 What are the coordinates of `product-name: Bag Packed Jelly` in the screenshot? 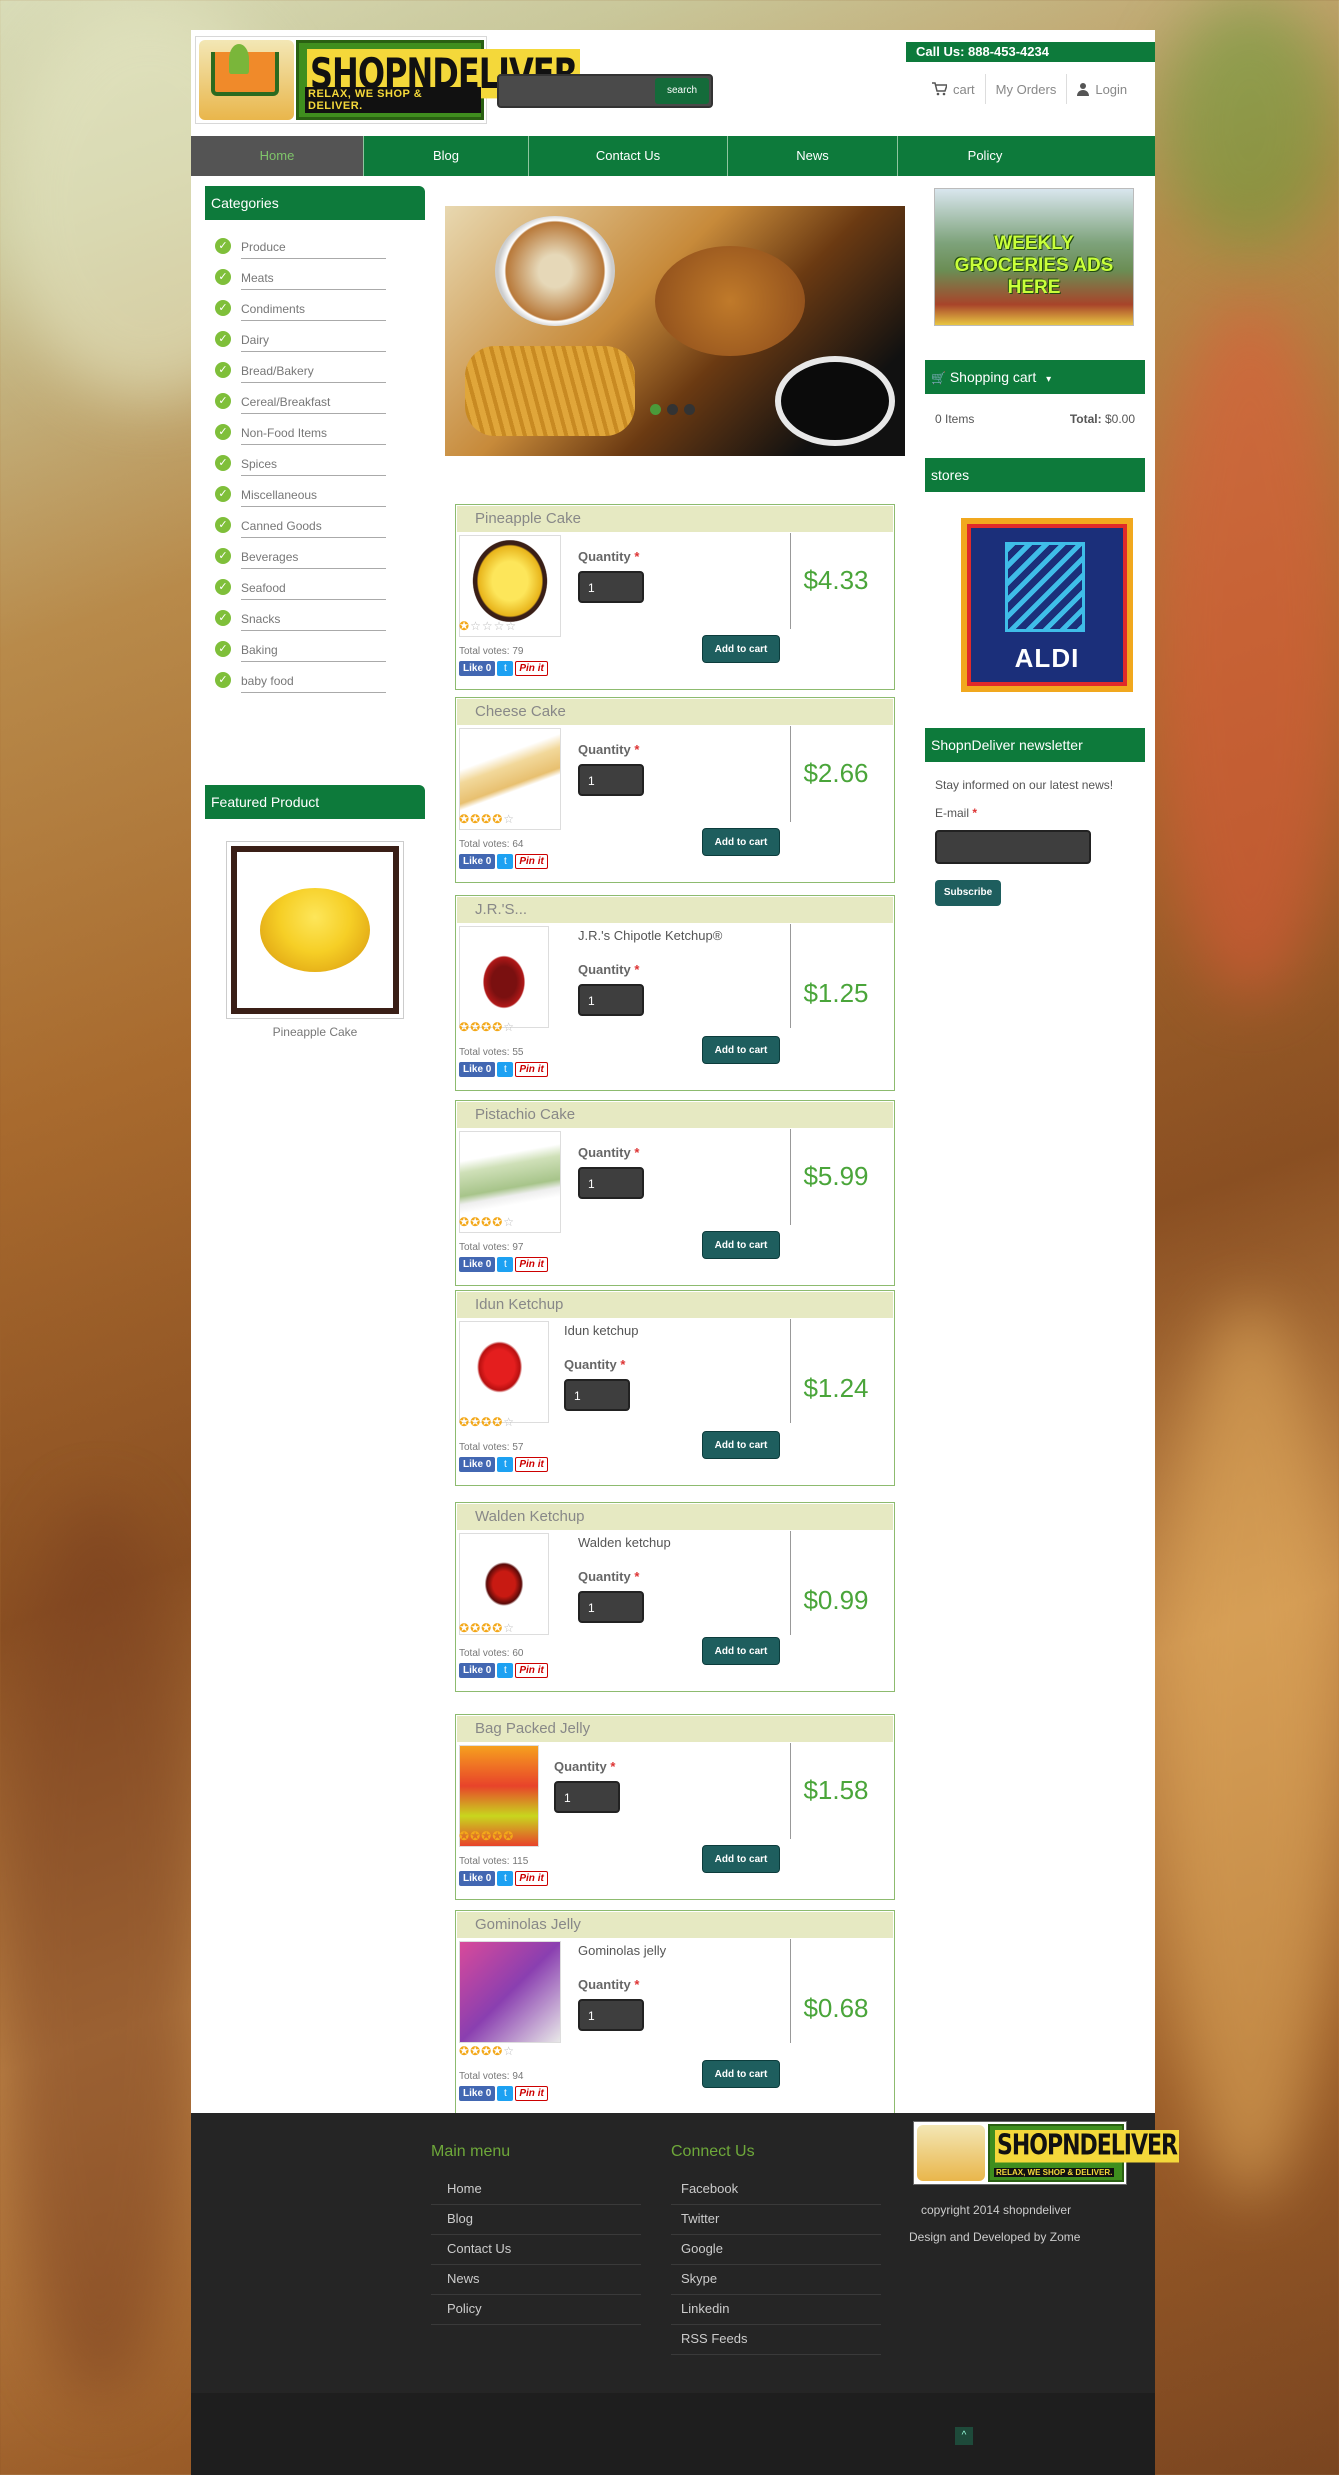 It's located at (675, 1729).